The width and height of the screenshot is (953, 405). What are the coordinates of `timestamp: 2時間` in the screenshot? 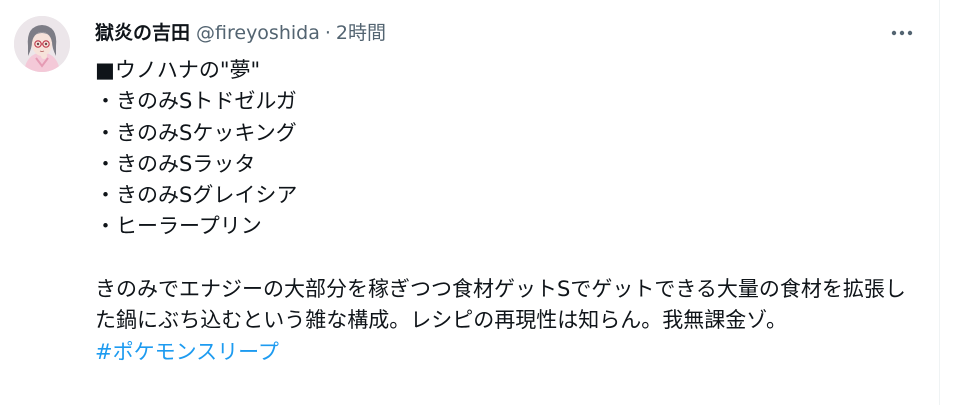 It's located at (361, 33).